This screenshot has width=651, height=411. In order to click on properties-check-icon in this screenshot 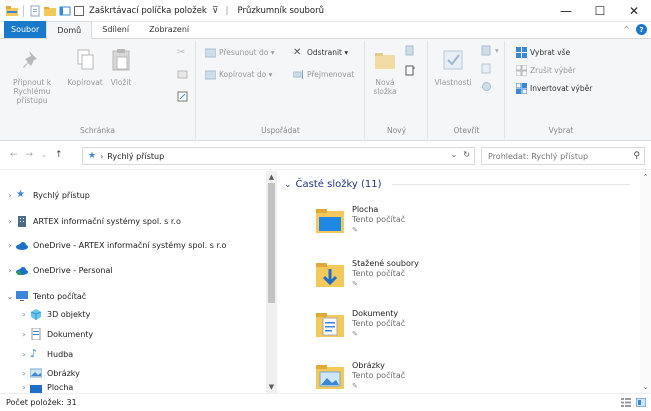, I will do `click(453, 60)`.